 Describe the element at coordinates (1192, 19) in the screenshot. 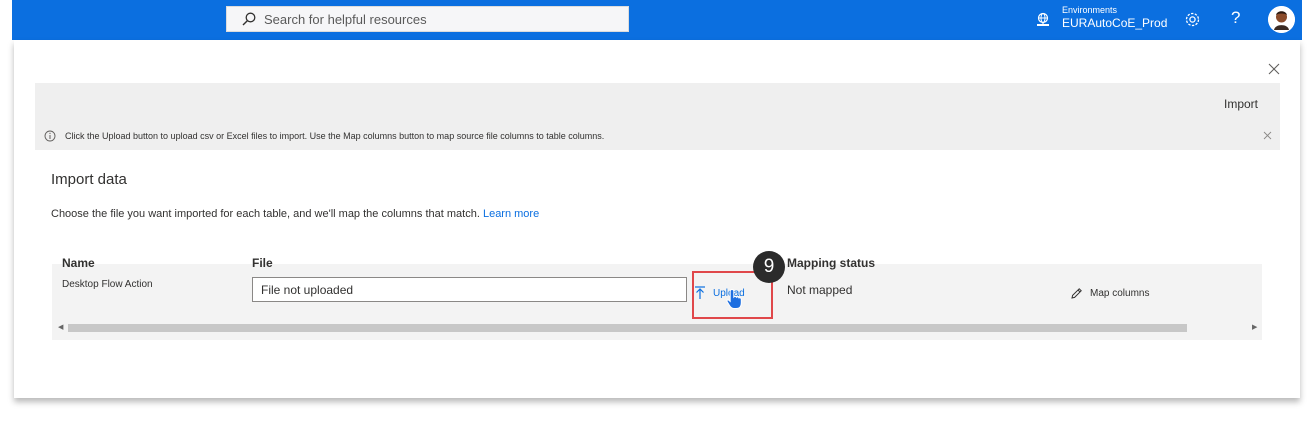

I see `gear-icon` at that location.